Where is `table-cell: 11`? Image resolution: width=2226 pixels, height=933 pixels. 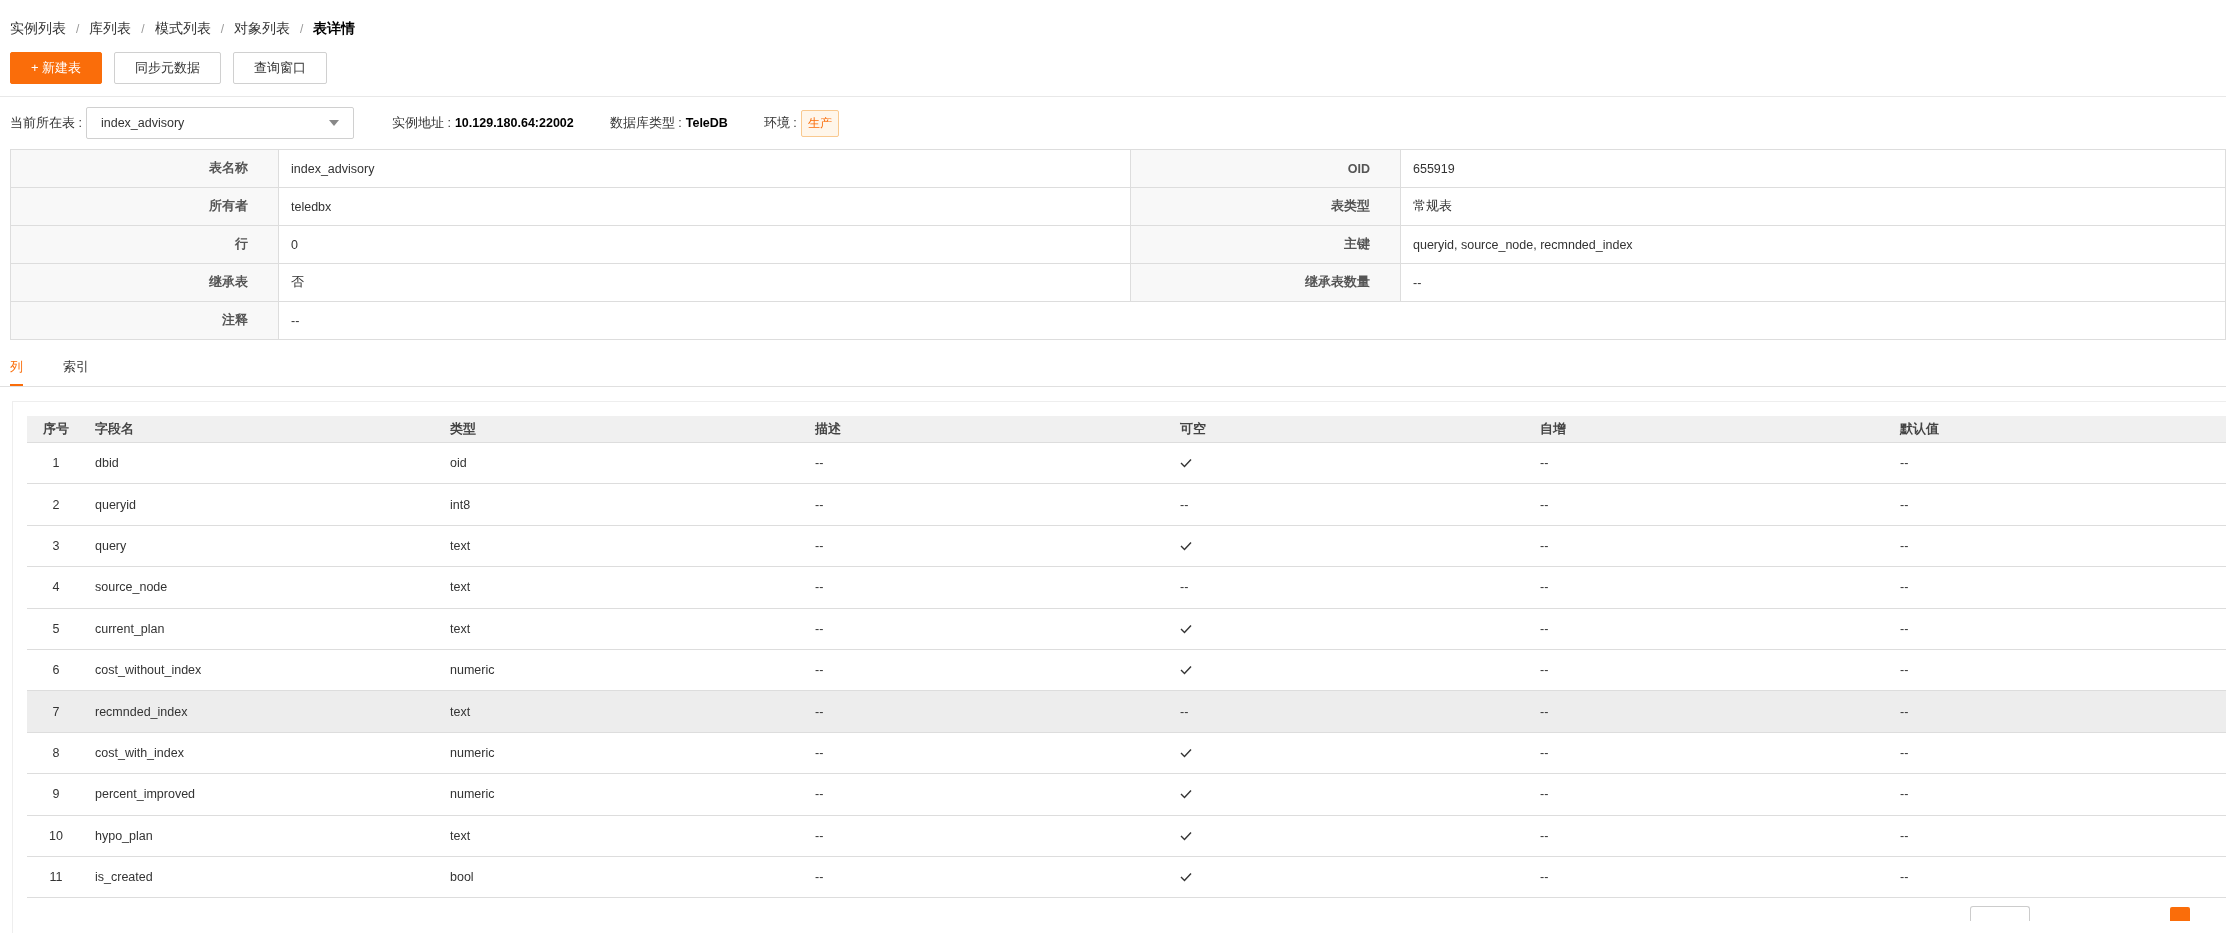 table-cell: 11 is located at coordinates (56, 877).